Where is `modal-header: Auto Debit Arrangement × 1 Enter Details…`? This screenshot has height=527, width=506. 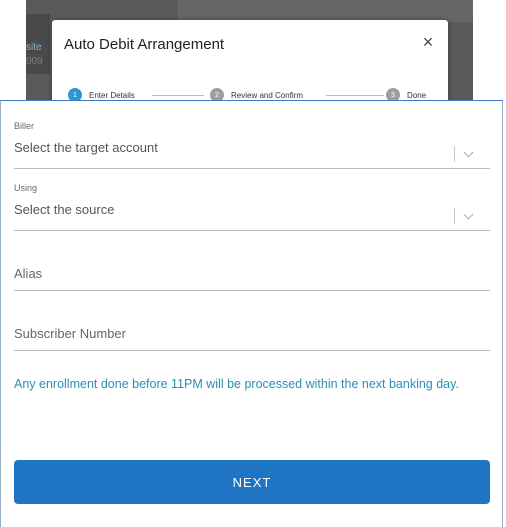
modal-header: Auto Debit Arrangement × 1 Enter Details… is located at coordinates (250, 62).